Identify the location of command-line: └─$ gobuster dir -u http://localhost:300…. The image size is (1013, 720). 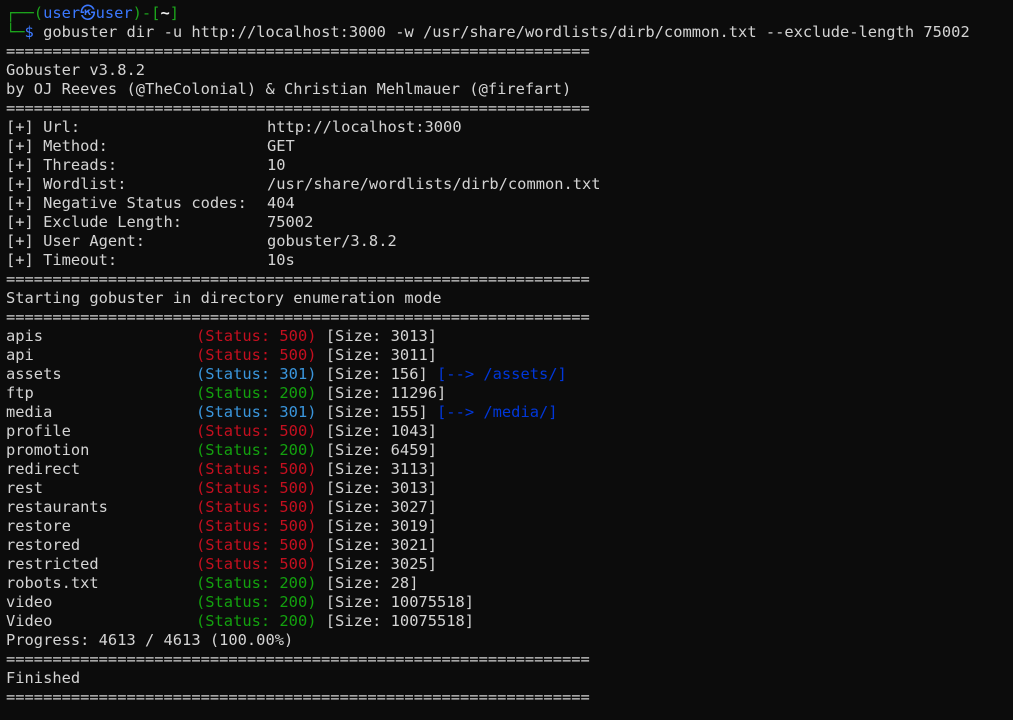
(509, 32).